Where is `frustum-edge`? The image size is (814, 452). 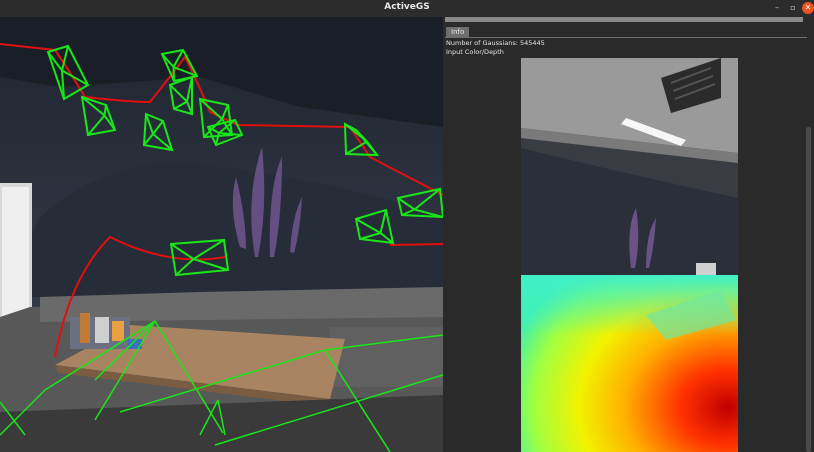
frustum-edge is located at coordinates (173, 74).